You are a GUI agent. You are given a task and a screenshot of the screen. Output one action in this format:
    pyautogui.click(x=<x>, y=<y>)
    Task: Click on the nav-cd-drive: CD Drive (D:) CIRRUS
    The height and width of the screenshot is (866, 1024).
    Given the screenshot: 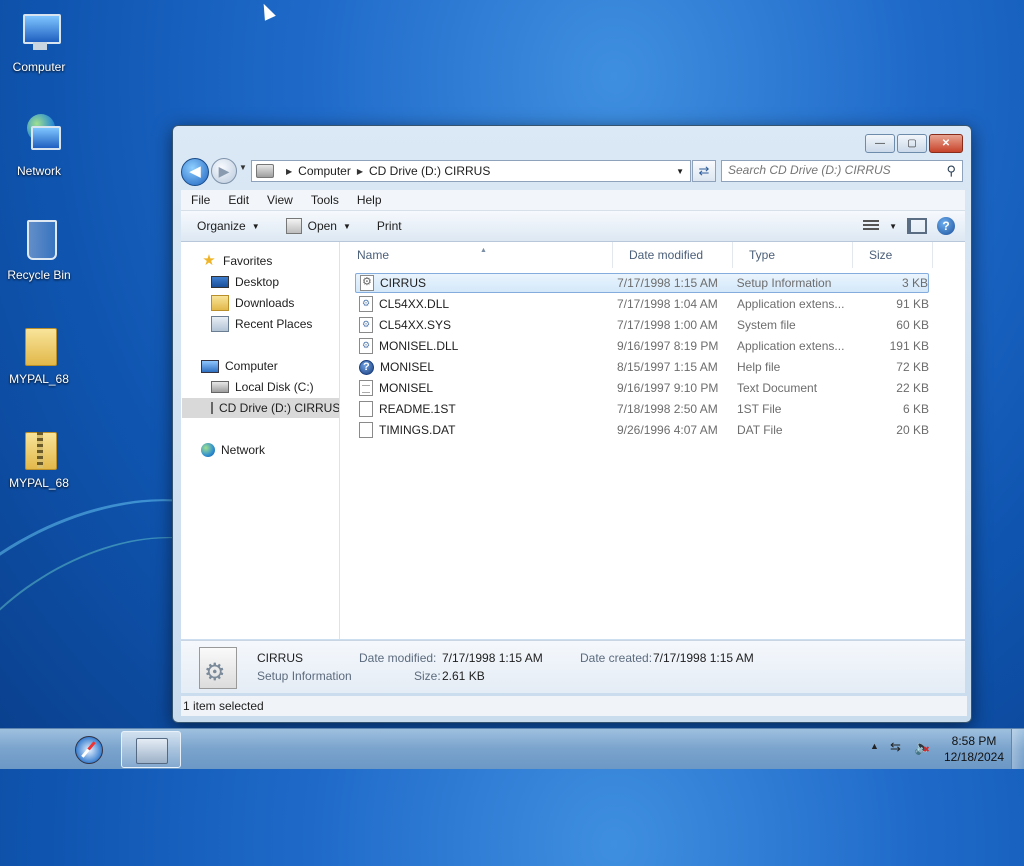 What is the action you would take?
    pyautogui.click(x=260, y=408)
    